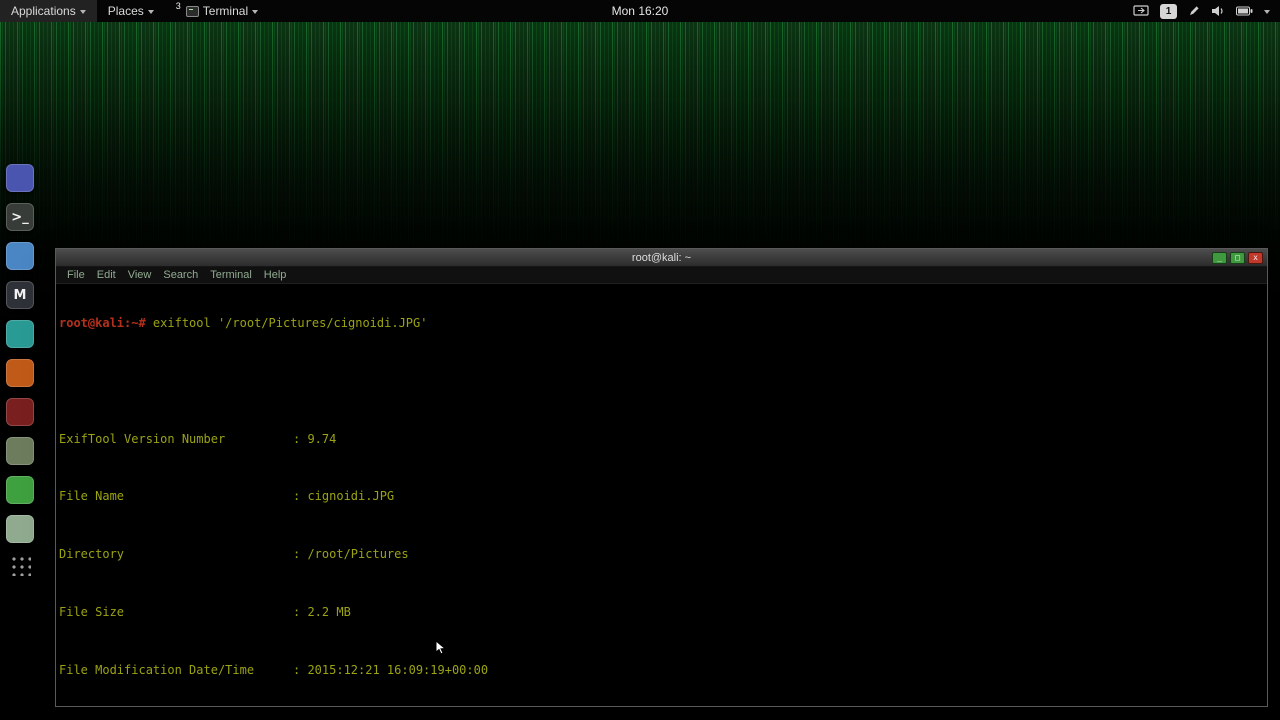  I want to click on terminal-menu-item: View, so click(140, 275).